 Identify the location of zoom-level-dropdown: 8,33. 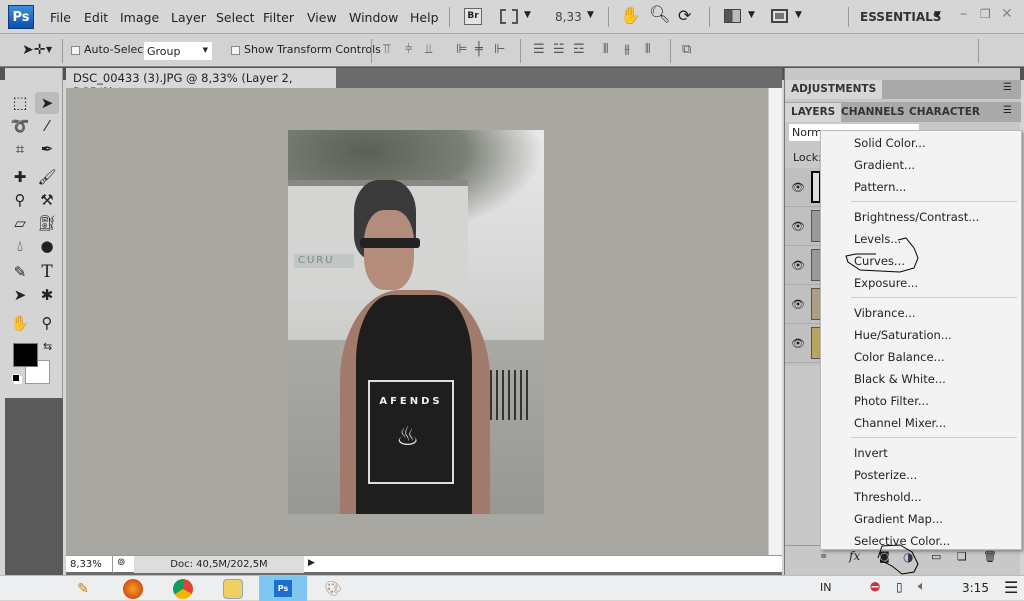
(568, 17).